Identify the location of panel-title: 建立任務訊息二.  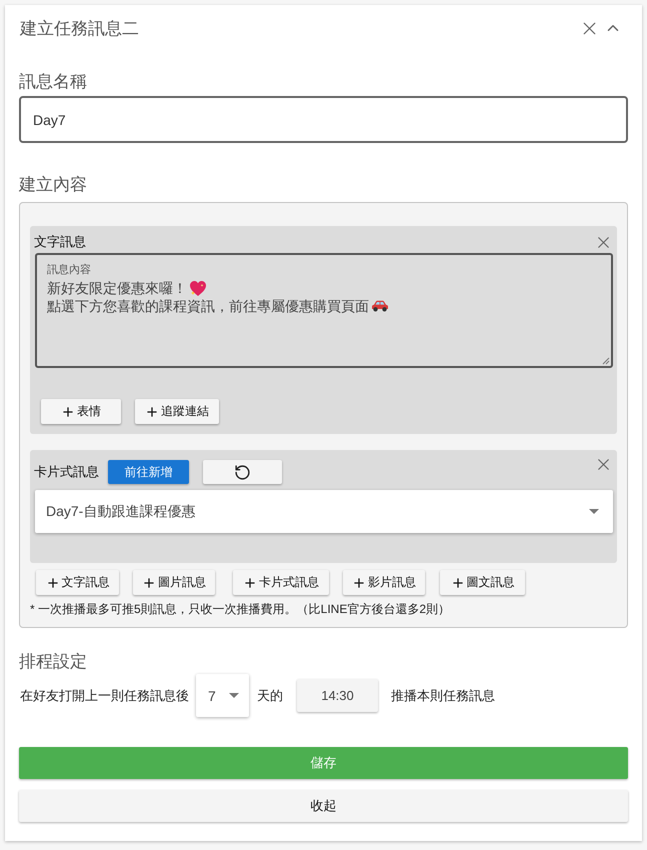
(79, 29).